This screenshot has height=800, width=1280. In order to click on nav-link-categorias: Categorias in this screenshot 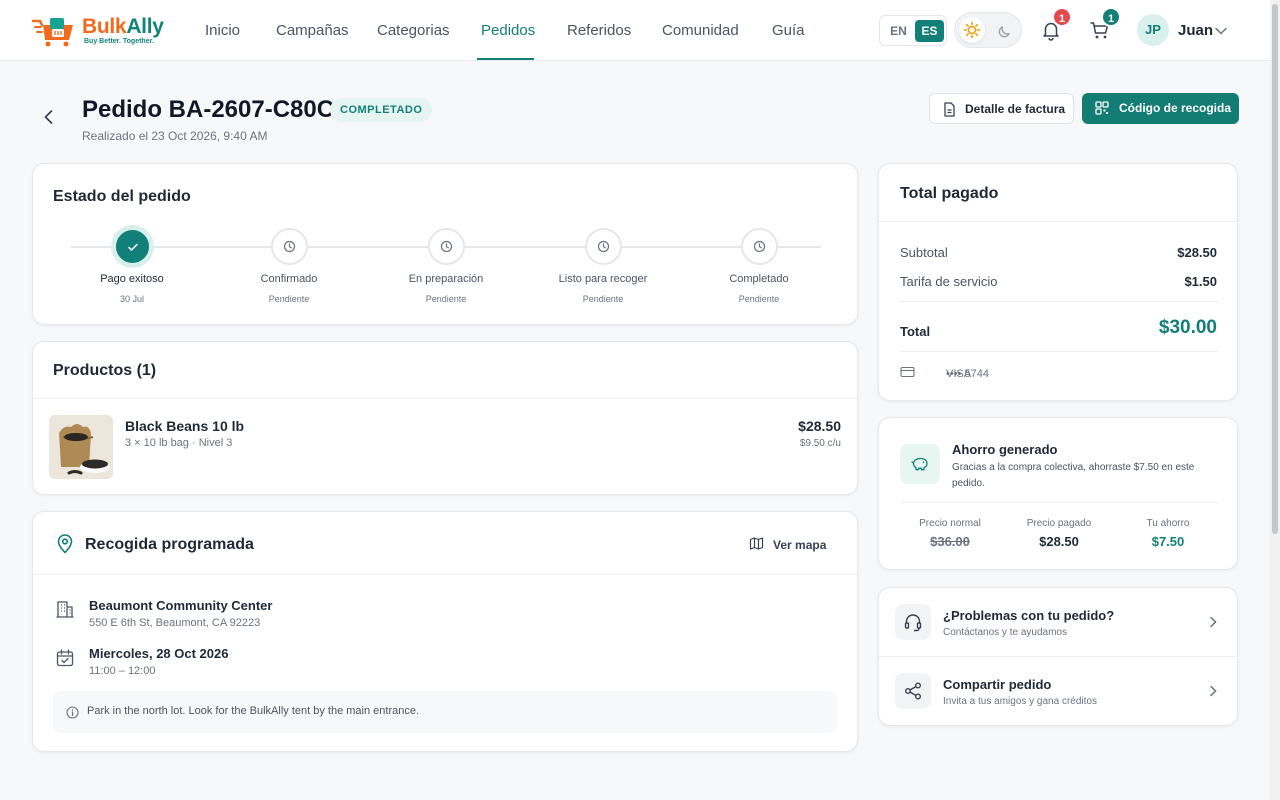, I will do `click(413, 30)`.